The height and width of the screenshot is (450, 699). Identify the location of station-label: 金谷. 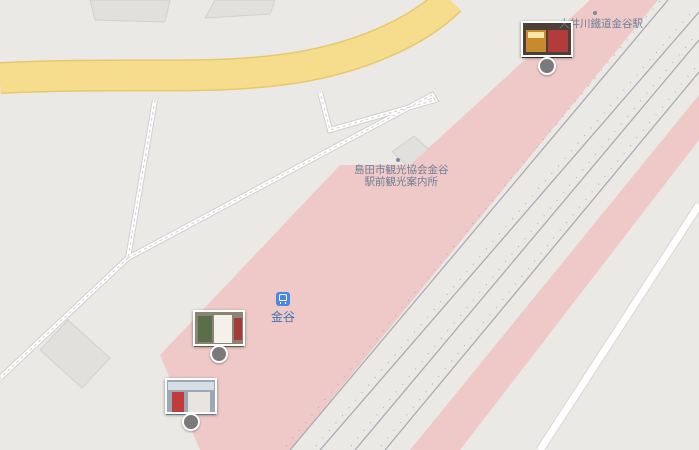
(283, 316).